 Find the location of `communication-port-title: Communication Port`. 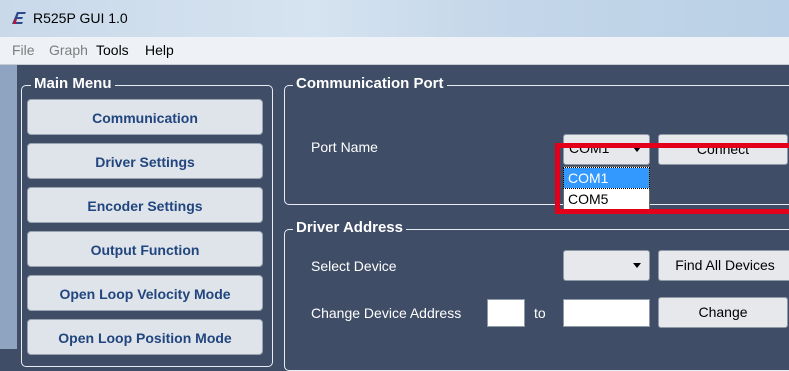

communication-port-title: Communication Port is located at coordinates (370, 83).